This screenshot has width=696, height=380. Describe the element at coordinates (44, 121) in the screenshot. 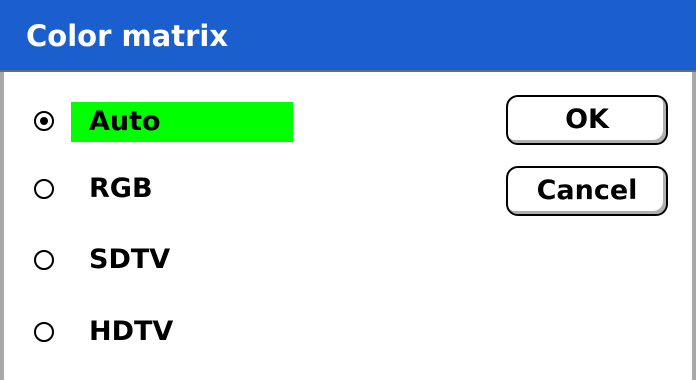

I see `radio-selected-icon` at that location.